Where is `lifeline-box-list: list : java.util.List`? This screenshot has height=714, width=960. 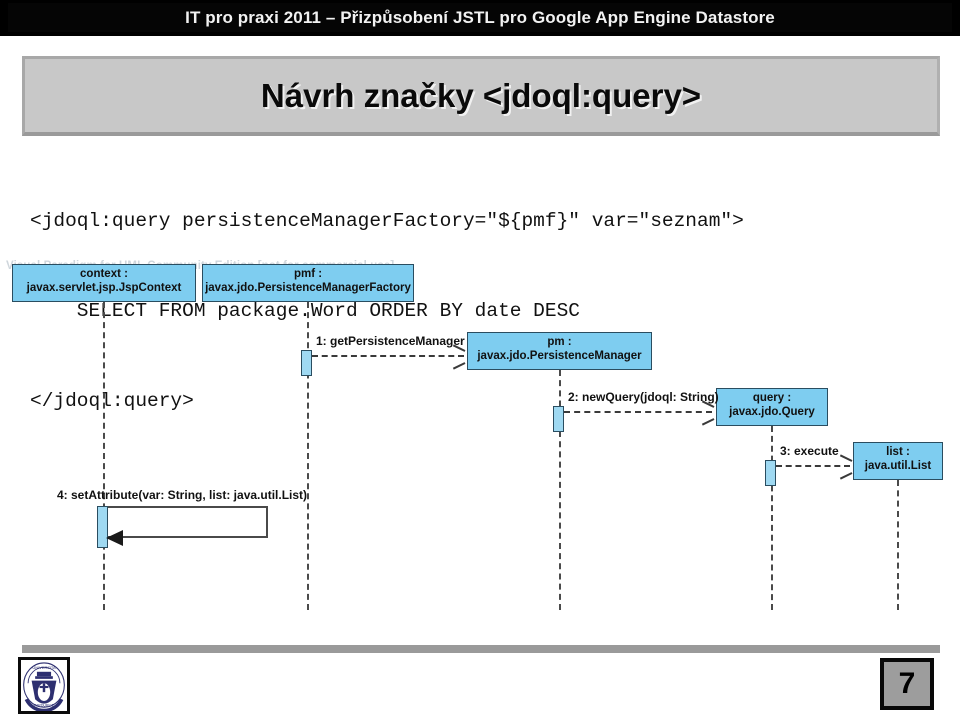
lifeline-box-list: list : java.util.List is located at coordinates (898, 461).